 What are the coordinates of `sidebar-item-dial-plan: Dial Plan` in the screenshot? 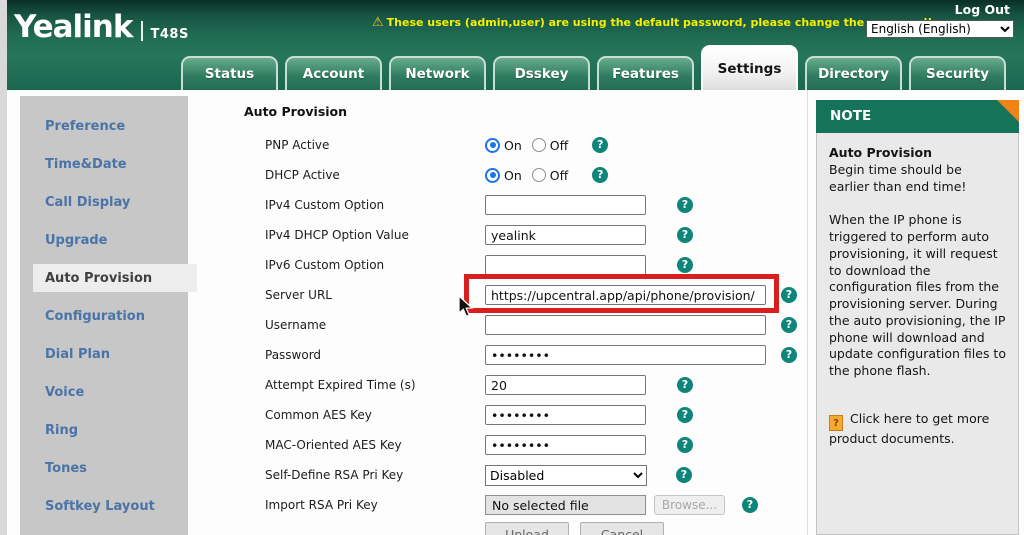 It's located at (104, 354).